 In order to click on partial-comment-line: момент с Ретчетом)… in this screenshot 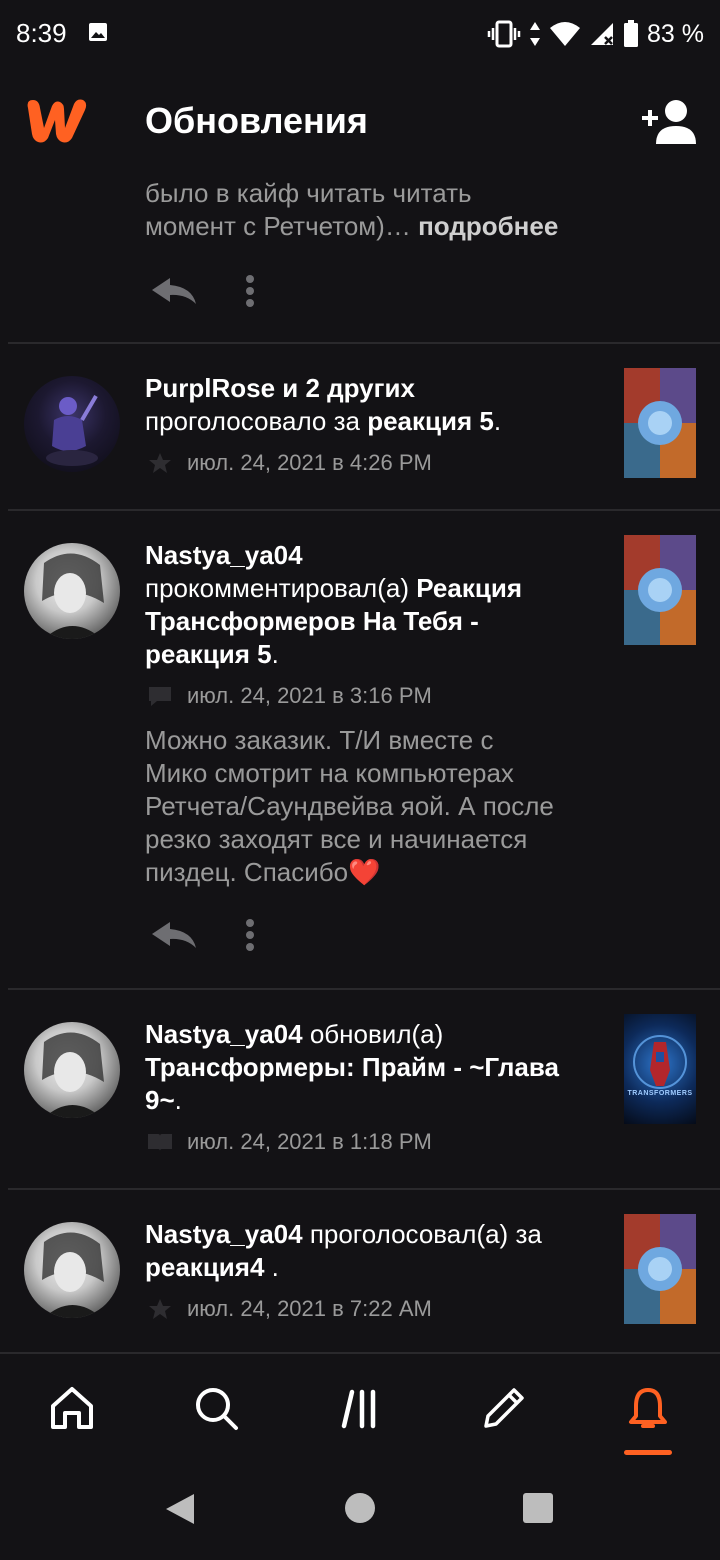, I will do `click(278, 226)`.